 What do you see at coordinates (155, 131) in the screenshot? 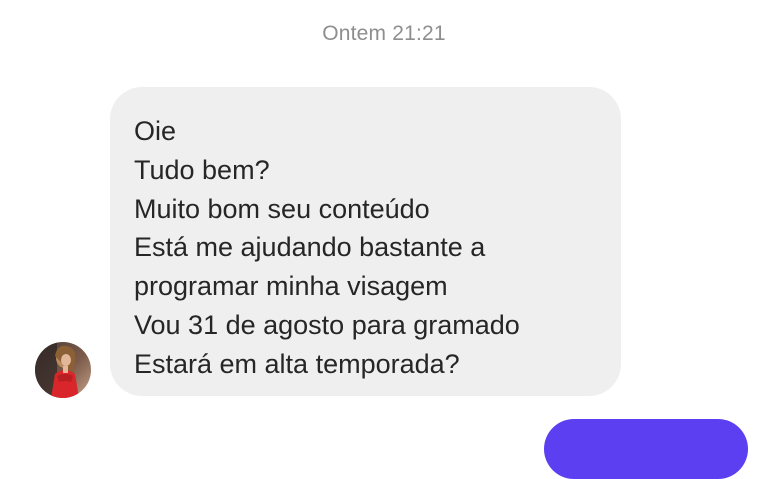
I see `message-line: Oie` at bounding box center [155, 131].